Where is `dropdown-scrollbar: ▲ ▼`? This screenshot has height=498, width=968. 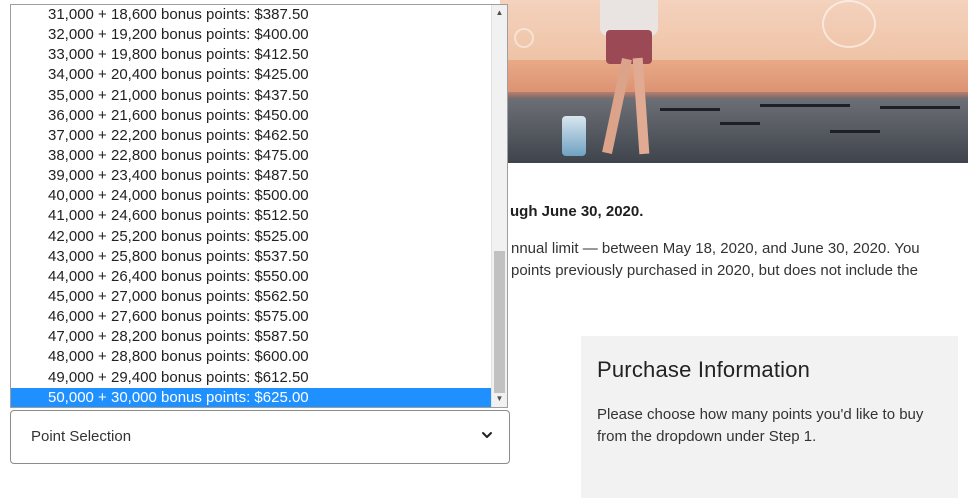
dropdown-scrollbar: ▲ ▼ is located at coordinates (499, 206).